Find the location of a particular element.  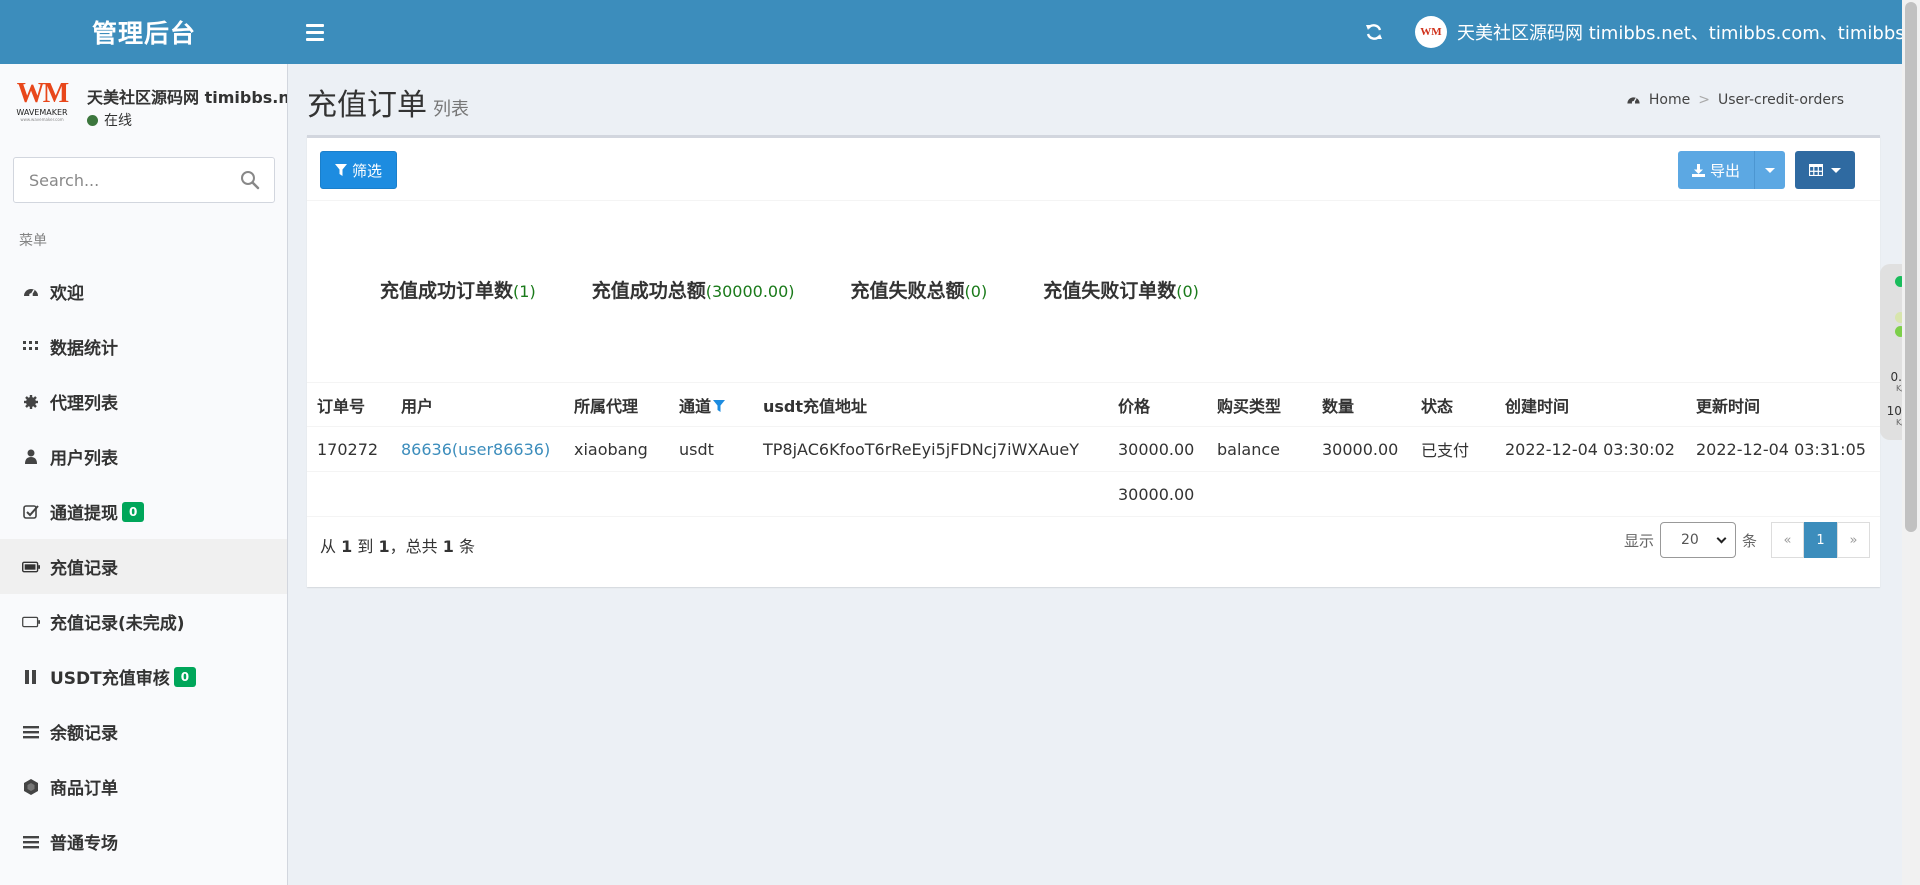

pagination-total: 1 is located at coordinates (448, 546).